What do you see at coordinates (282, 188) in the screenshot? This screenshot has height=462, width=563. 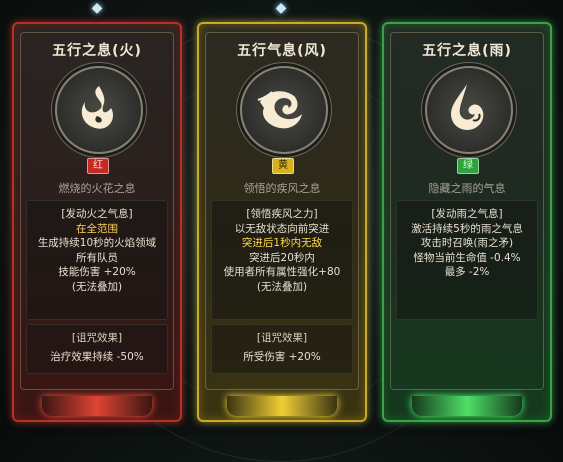 I see `card-subtitle: 领悟的疾风之息` at bounding box center [282, 188].